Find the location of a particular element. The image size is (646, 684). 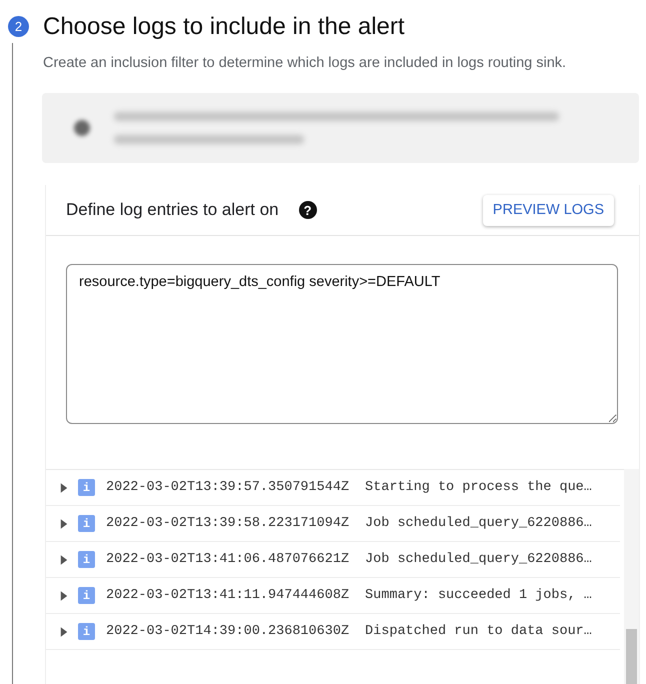

section-description: Create an inclusion filter to determine which logs are included in logs routing sink. is located at coordinates (305, 63).